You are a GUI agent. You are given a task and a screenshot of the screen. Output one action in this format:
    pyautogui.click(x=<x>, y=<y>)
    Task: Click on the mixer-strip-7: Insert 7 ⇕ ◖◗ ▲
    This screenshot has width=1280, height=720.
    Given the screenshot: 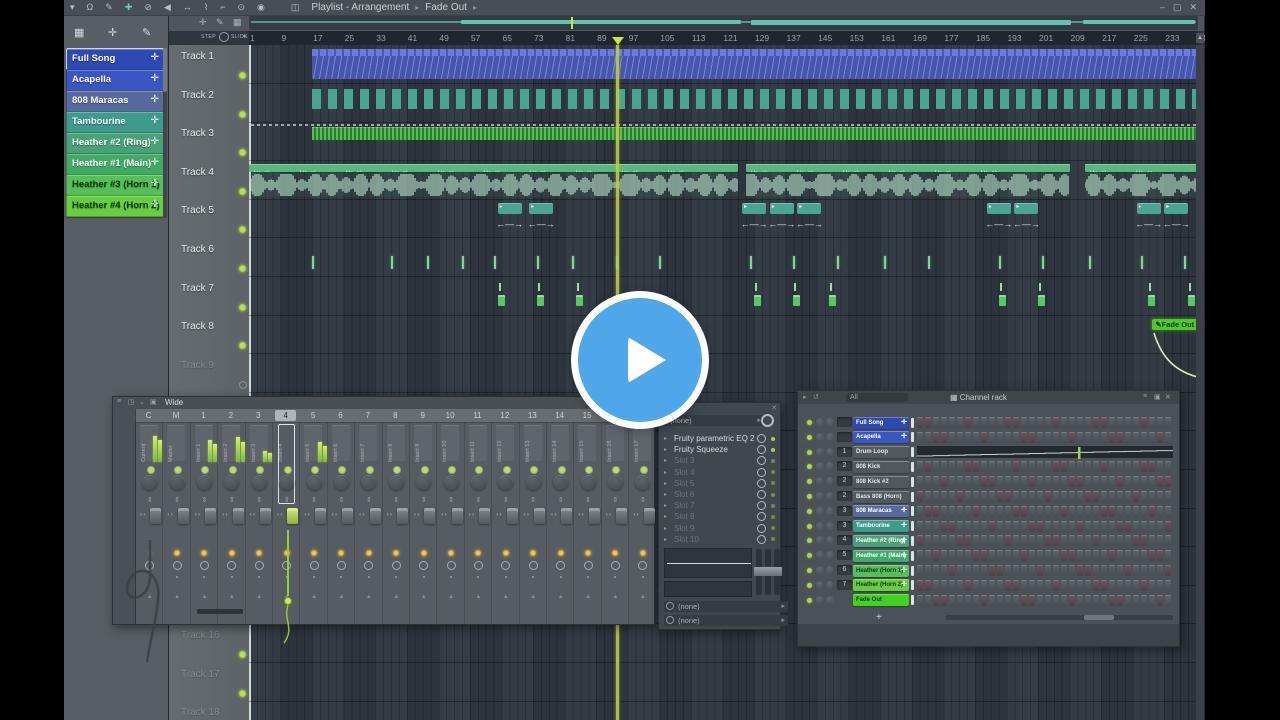 What is the action you would take?
    pyautogui.click(x=368, y=523)
    